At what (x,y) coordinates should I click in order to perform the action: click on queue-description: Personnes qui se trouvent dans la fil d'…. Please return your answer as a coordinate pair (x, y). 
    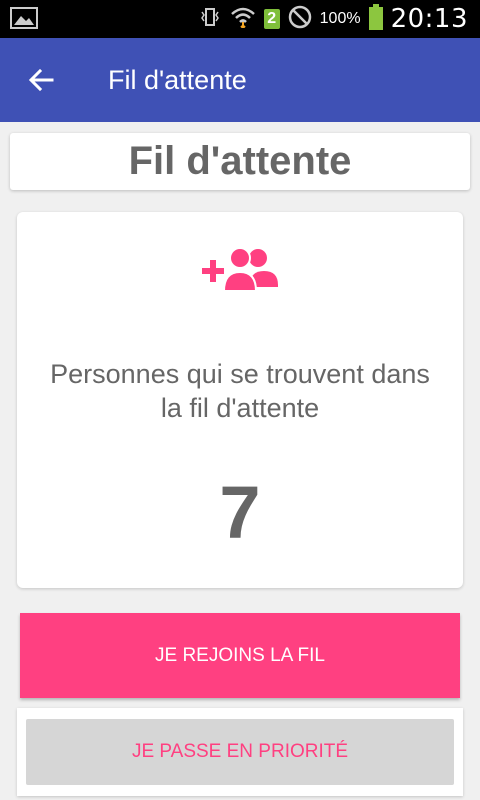
    Looking at the image, I should click on (240, 391).